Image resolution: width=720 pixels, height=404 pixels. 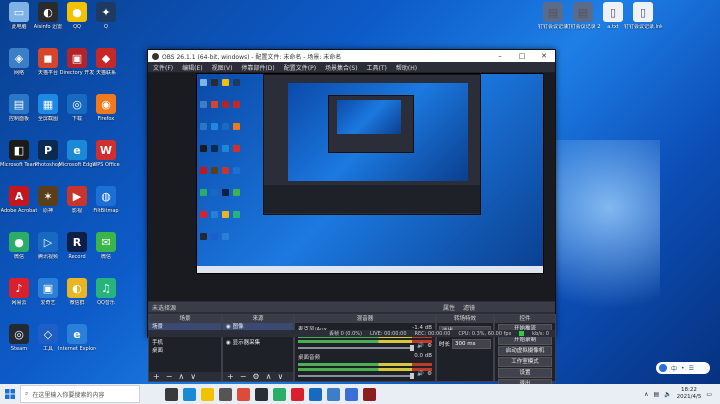 What do you see at coordinates (689, 390) in the screenshot?
I see `clock-time: 18:22` at bounding box center [689, 390].